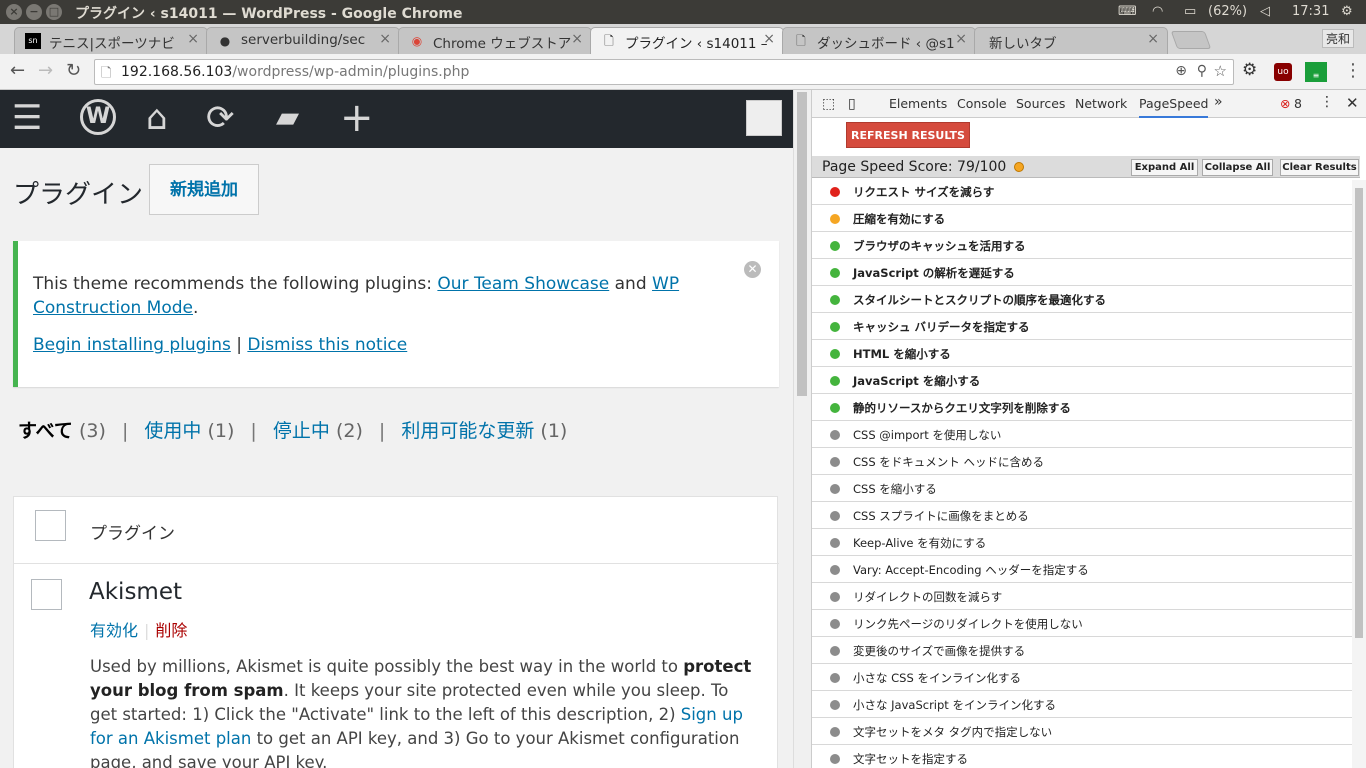 The width and height of the screenshot is (1366, 768). What do you see at coordinates (1191, 40) in the screenshot?
I see `new-tab-button` at bounding box center [1191, 40].